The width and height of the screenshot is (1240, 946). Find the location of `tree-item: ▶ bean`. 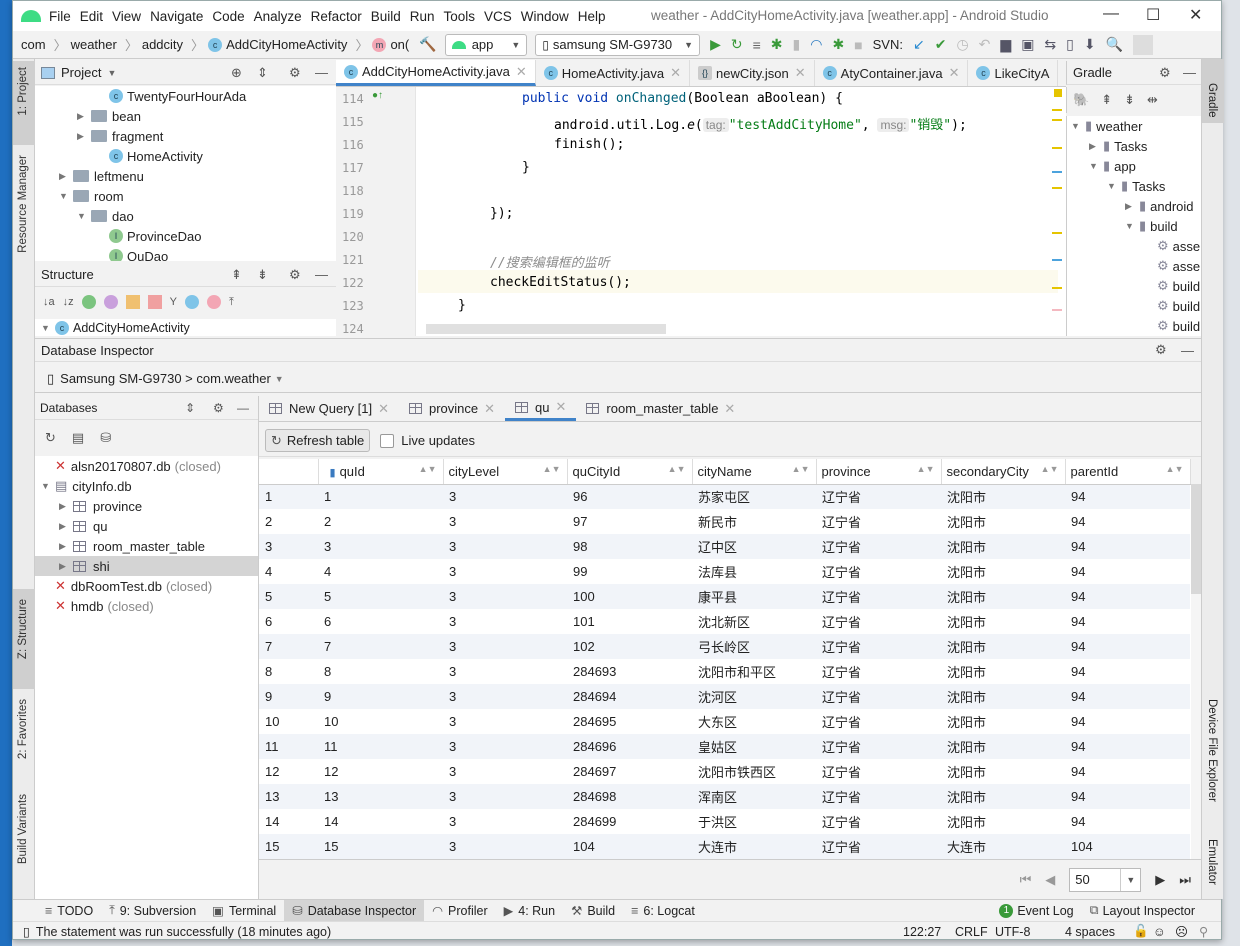

tree-item: ▶ bean is located at coordinates (185, 116).